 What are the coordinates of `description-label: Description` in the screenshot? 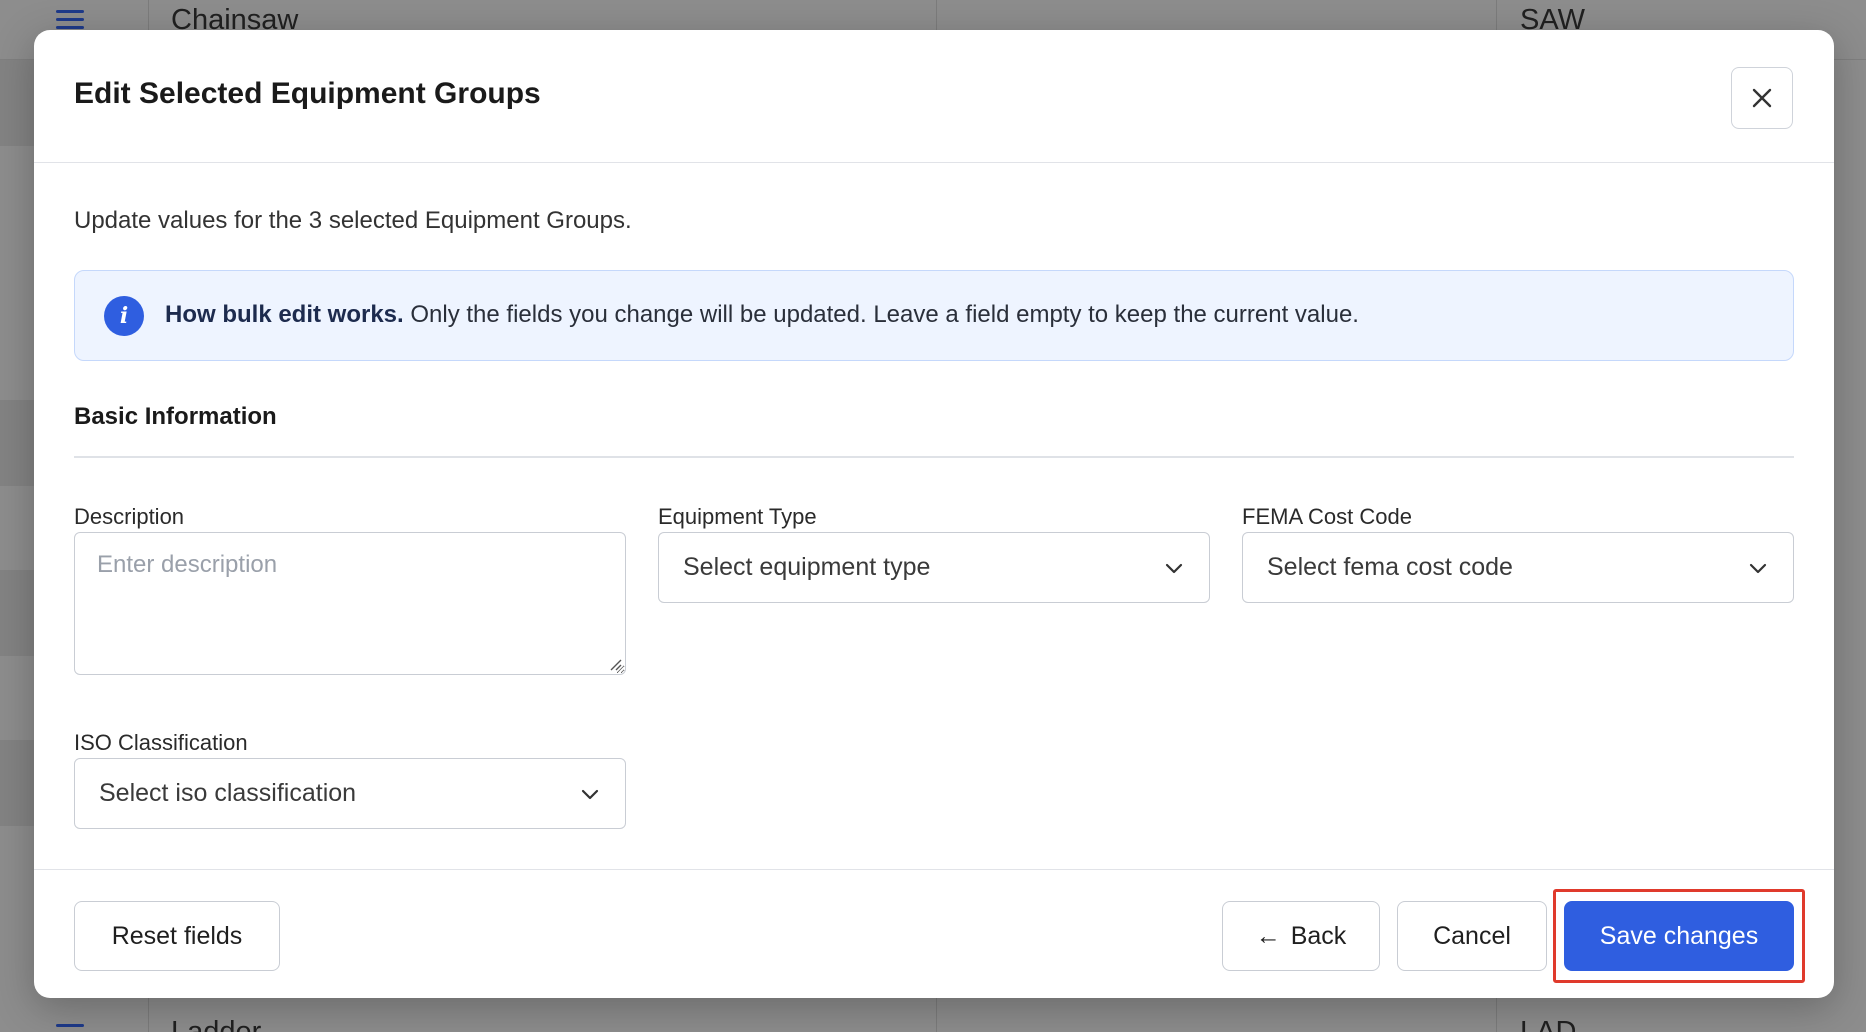 It's located at (129, 516).